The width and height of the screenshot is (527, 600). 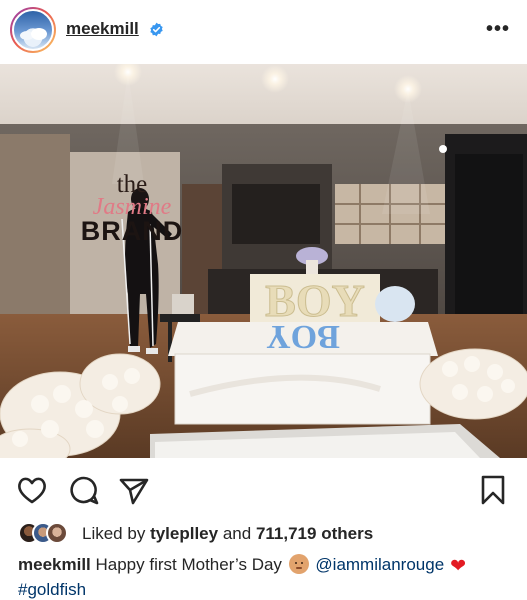 I want to click on verified-badge-icon, so click(x=156, y=29).